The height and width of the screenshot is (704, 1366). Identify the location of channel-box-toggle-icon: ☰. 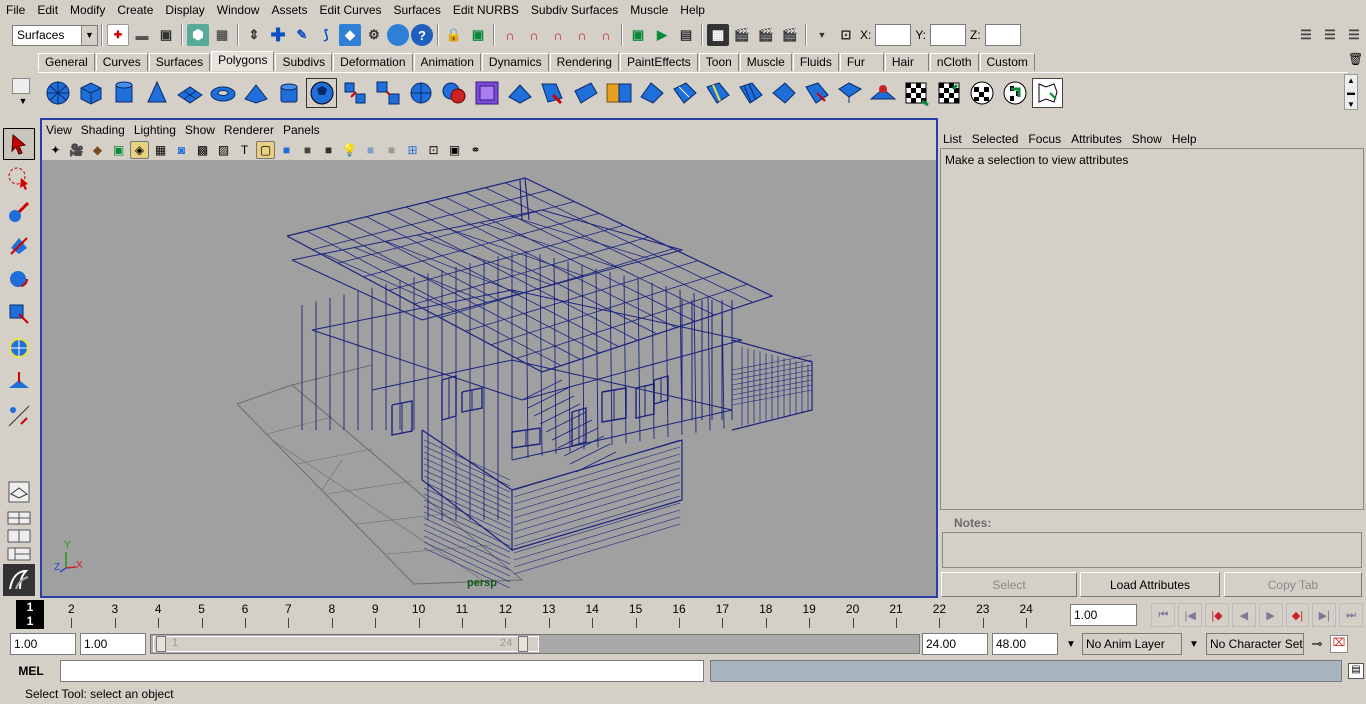
(1306, 35).